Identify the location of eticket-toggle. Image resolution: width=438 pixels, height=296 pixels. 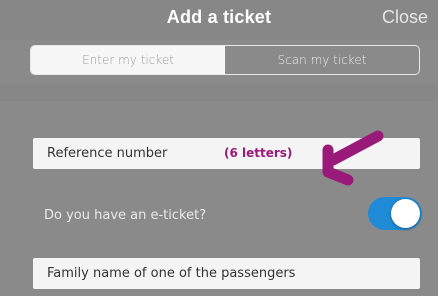
(395, 213).